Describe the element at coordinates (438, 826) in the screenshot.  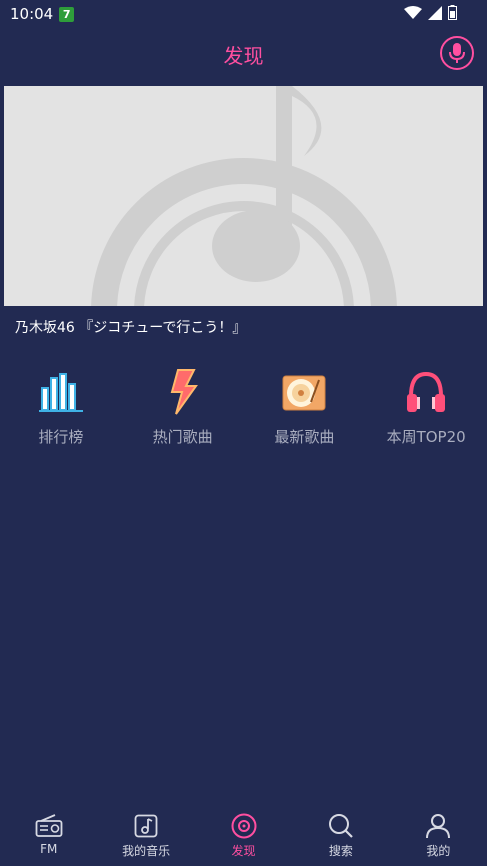
I see `user-icon` at that location.